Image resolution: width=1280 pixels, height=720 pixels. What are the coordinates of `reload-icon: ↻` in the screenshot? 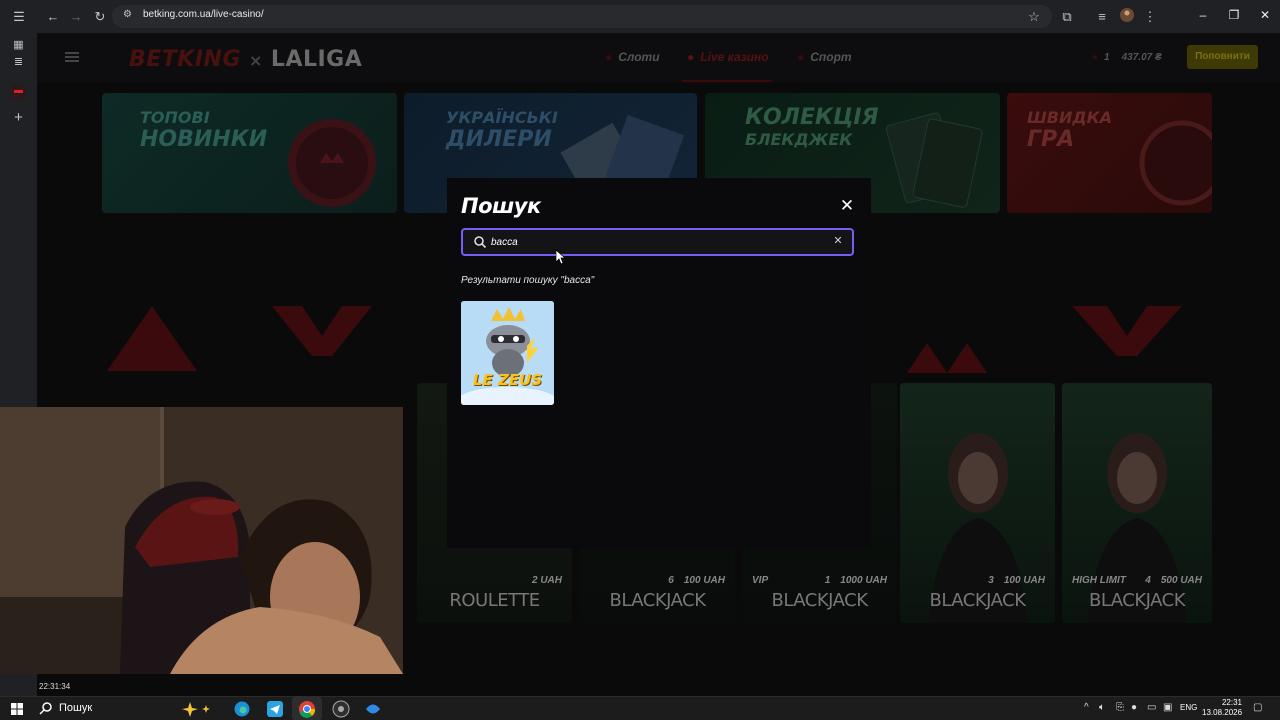 It's located at (100, 17).